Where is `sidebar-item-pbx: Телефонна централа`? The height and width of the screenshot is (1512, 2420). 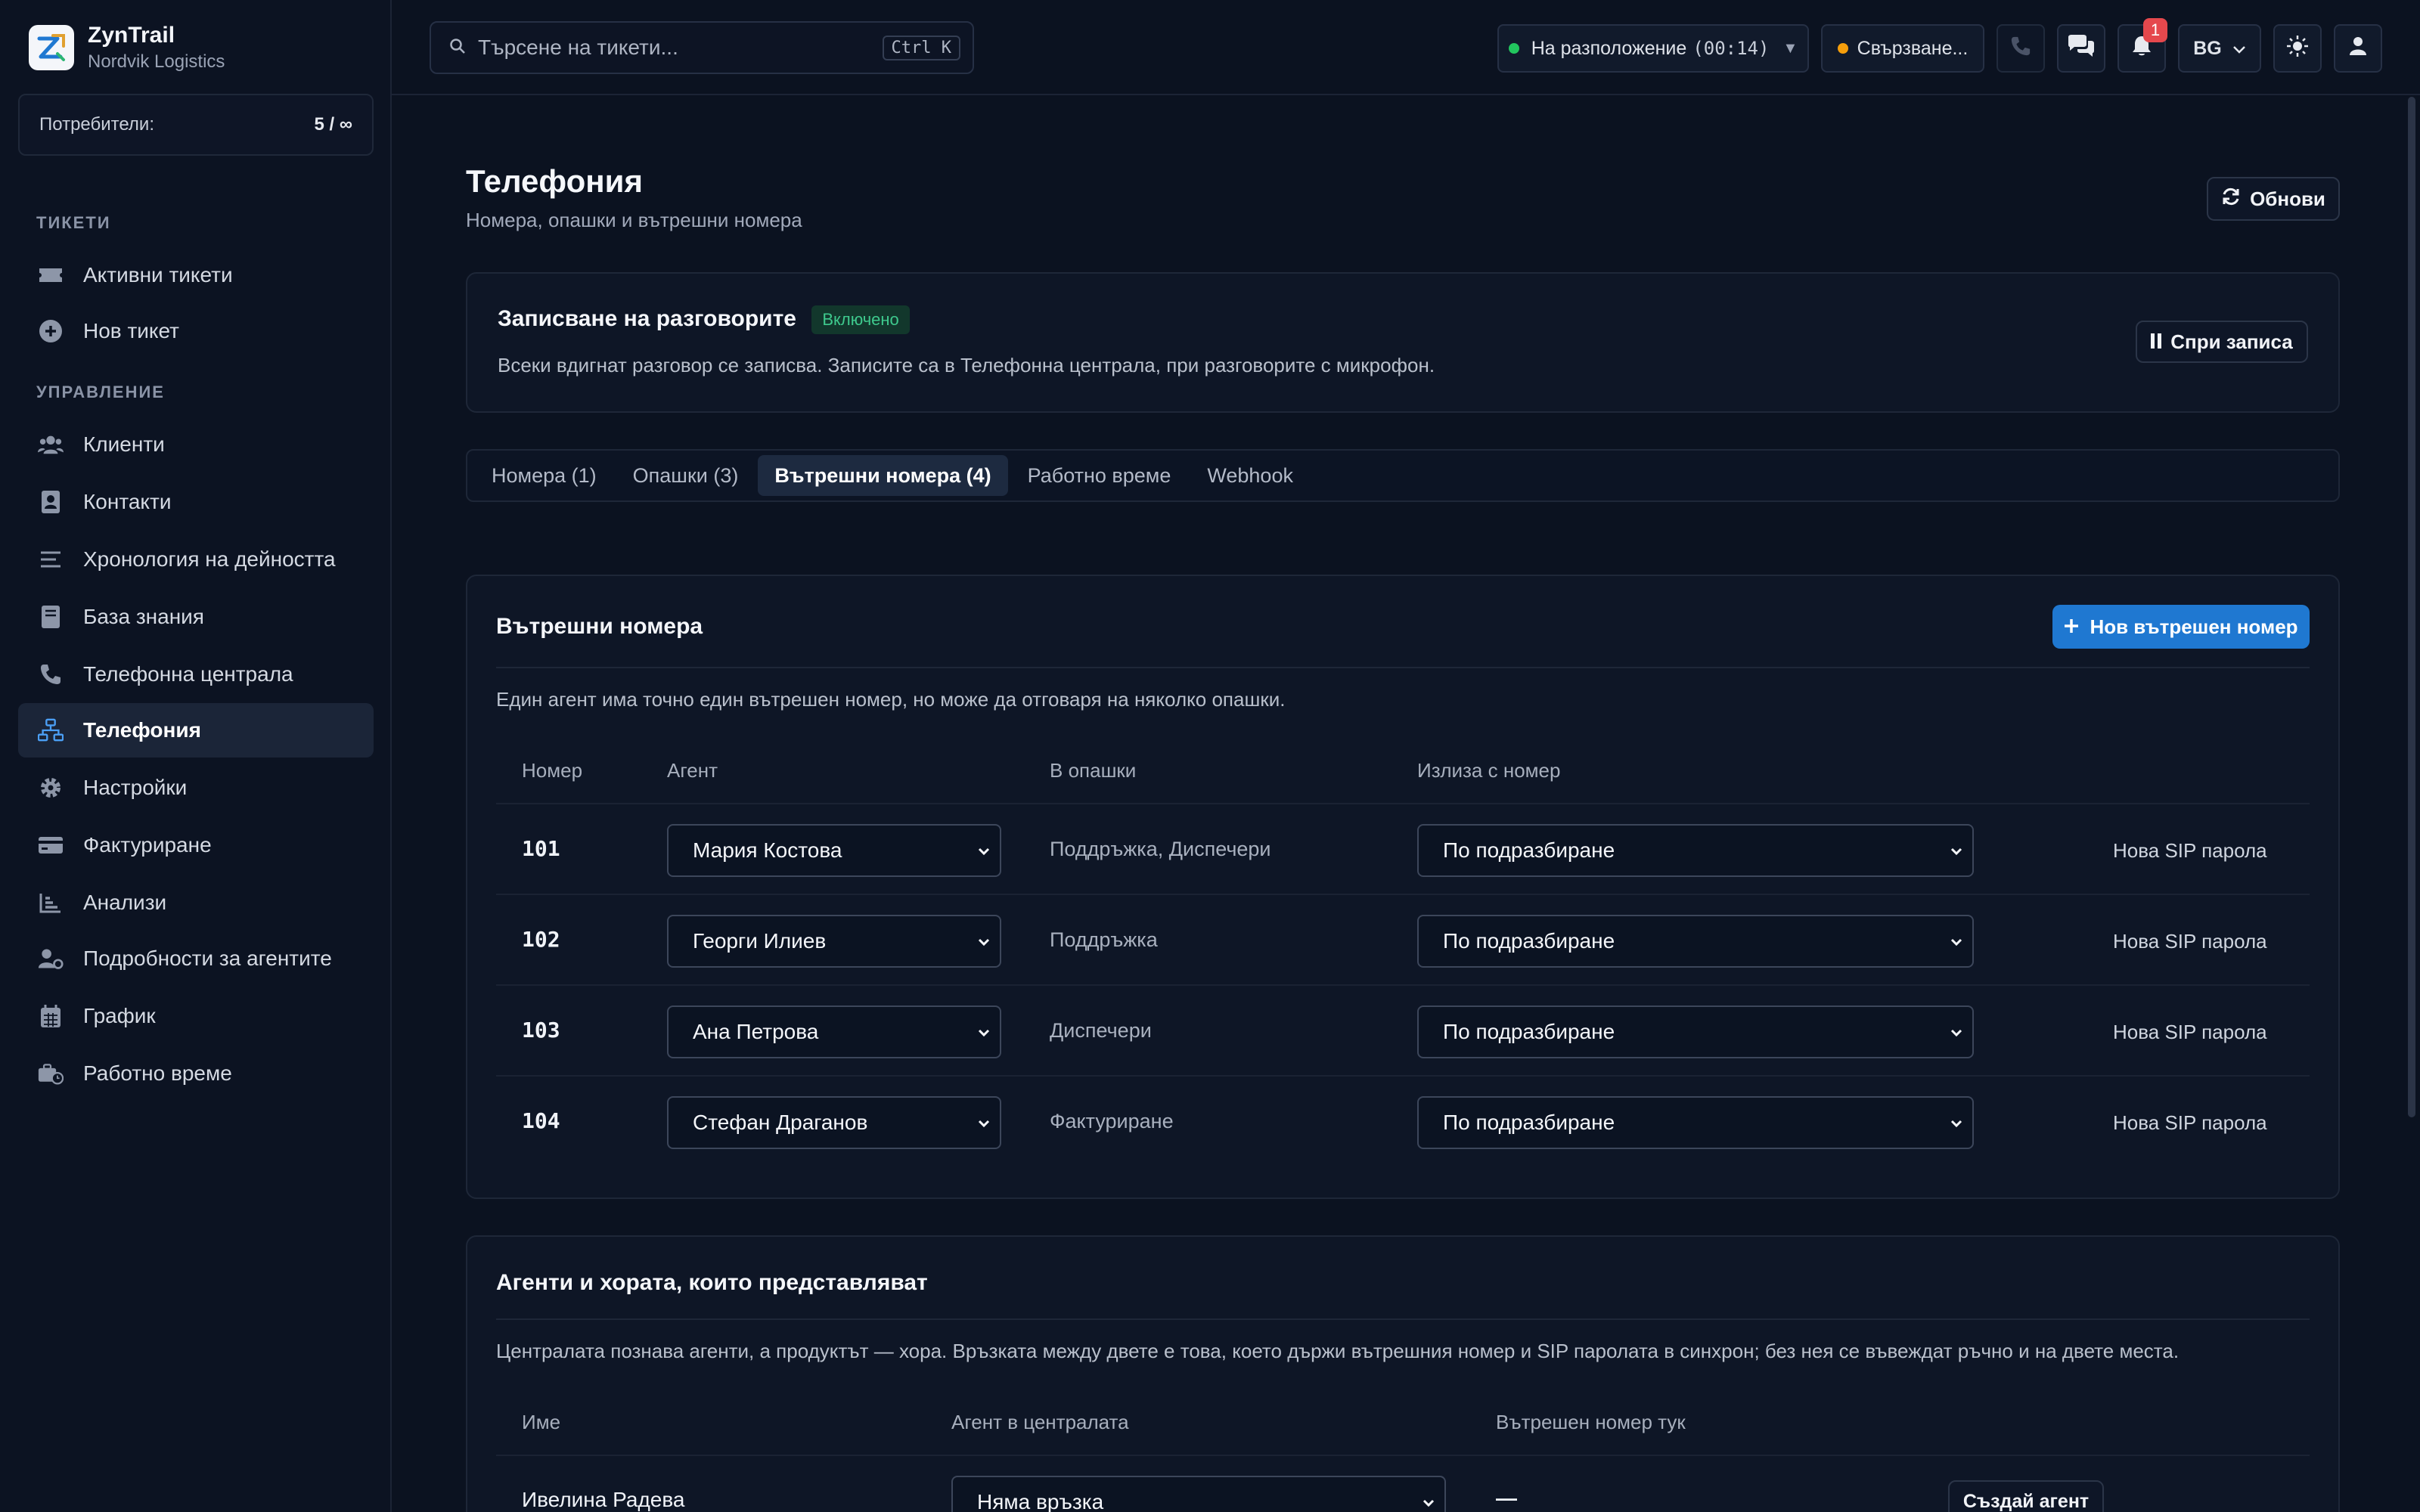 sidebar-item-pbx: Телефонна централа is located at coordinates (196, 674).